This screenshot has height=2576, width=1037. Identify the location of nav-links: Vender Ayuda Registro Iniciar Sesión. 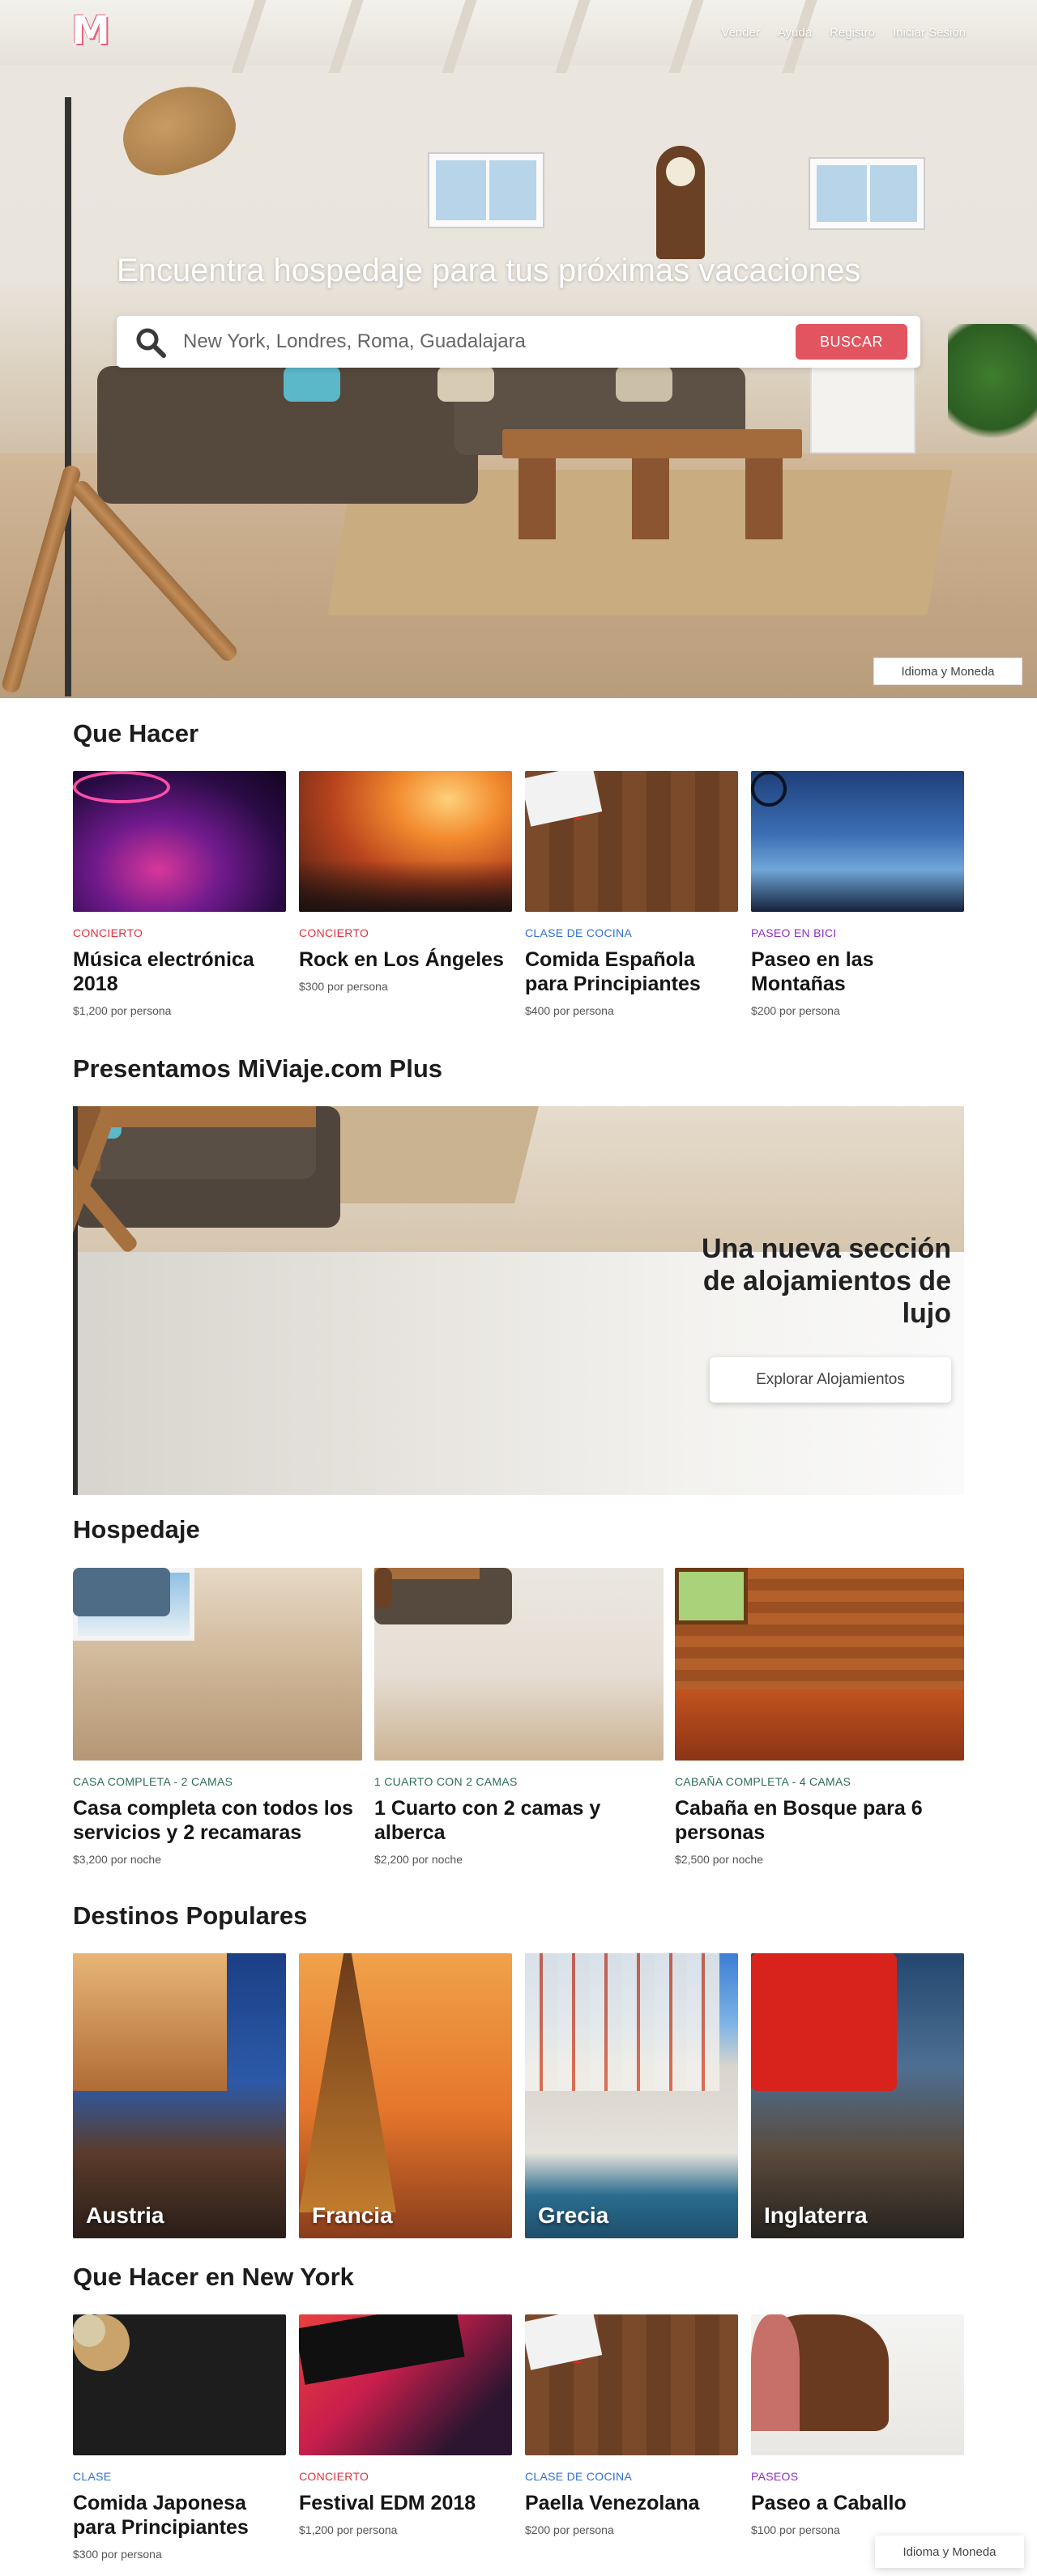
(843, 33).